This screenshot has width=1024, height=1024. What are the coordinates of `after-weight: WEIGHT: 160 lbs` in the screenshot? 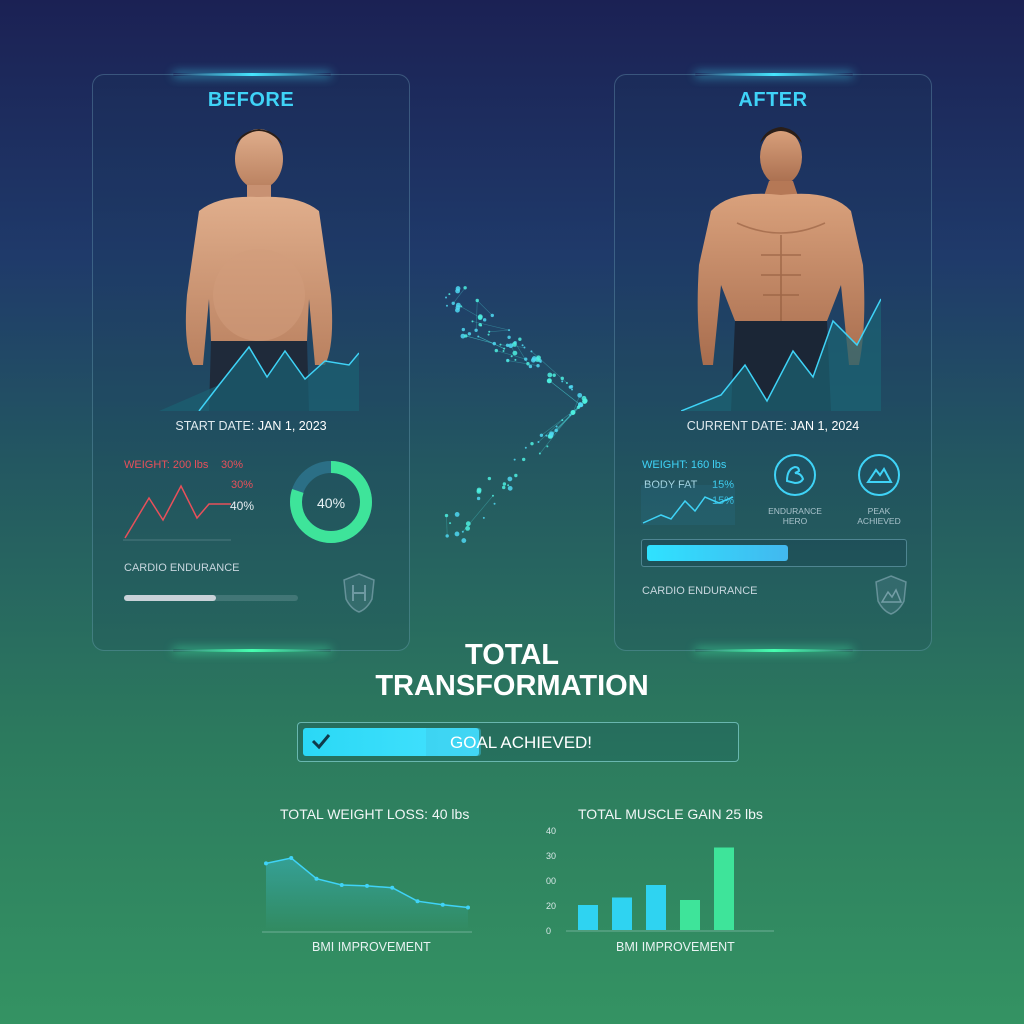 It's located at (684, 465).